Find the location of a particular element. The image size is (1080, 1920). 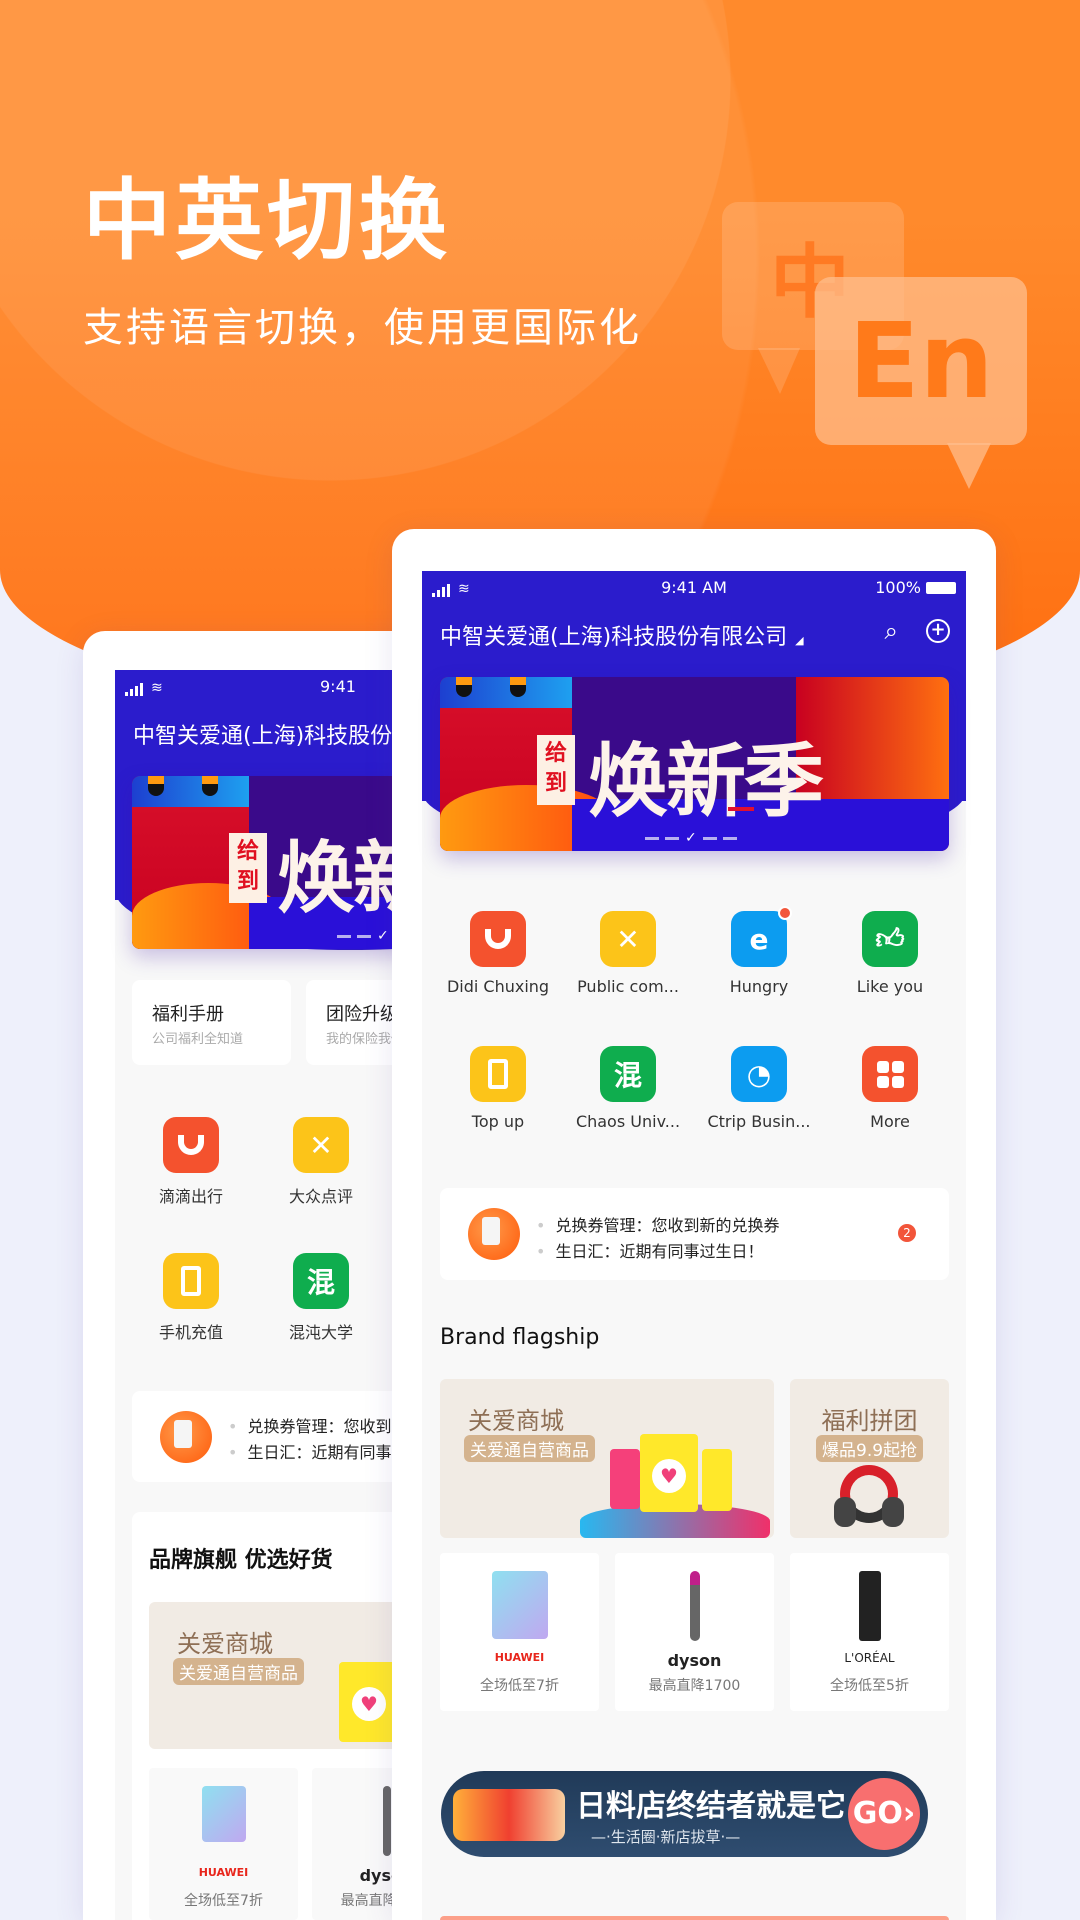

company-title: 中智关爱通(上海)科技股份有限公司 ◢ is located at coordinates (622, 635).